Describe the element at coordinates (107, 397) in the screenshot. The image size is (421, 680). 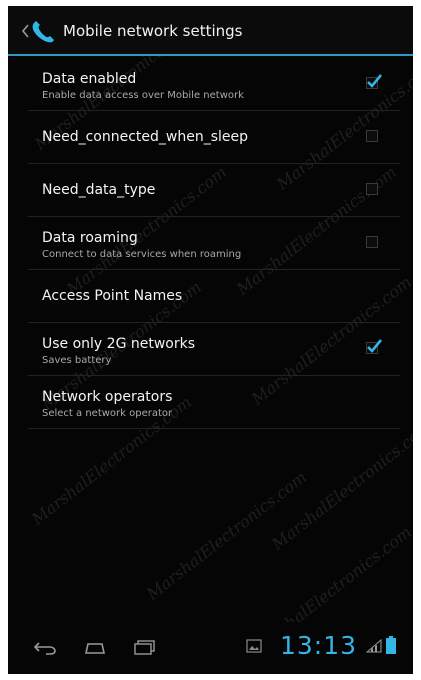
I see `pref-title: Network operators` at that location.